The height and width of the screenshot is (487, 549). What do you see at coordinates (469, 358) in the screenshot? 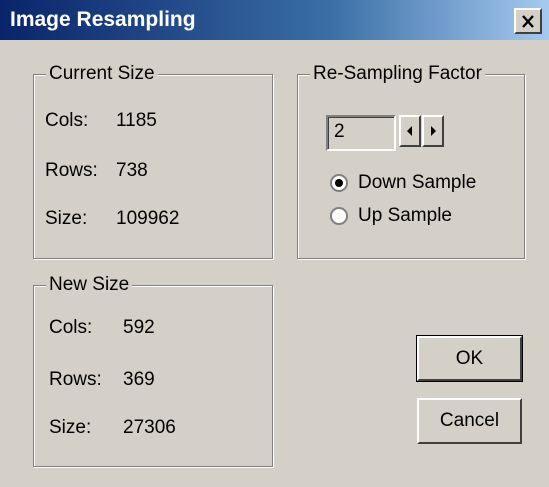
I see `ok-button: OK` at bounding box center [469, 358].